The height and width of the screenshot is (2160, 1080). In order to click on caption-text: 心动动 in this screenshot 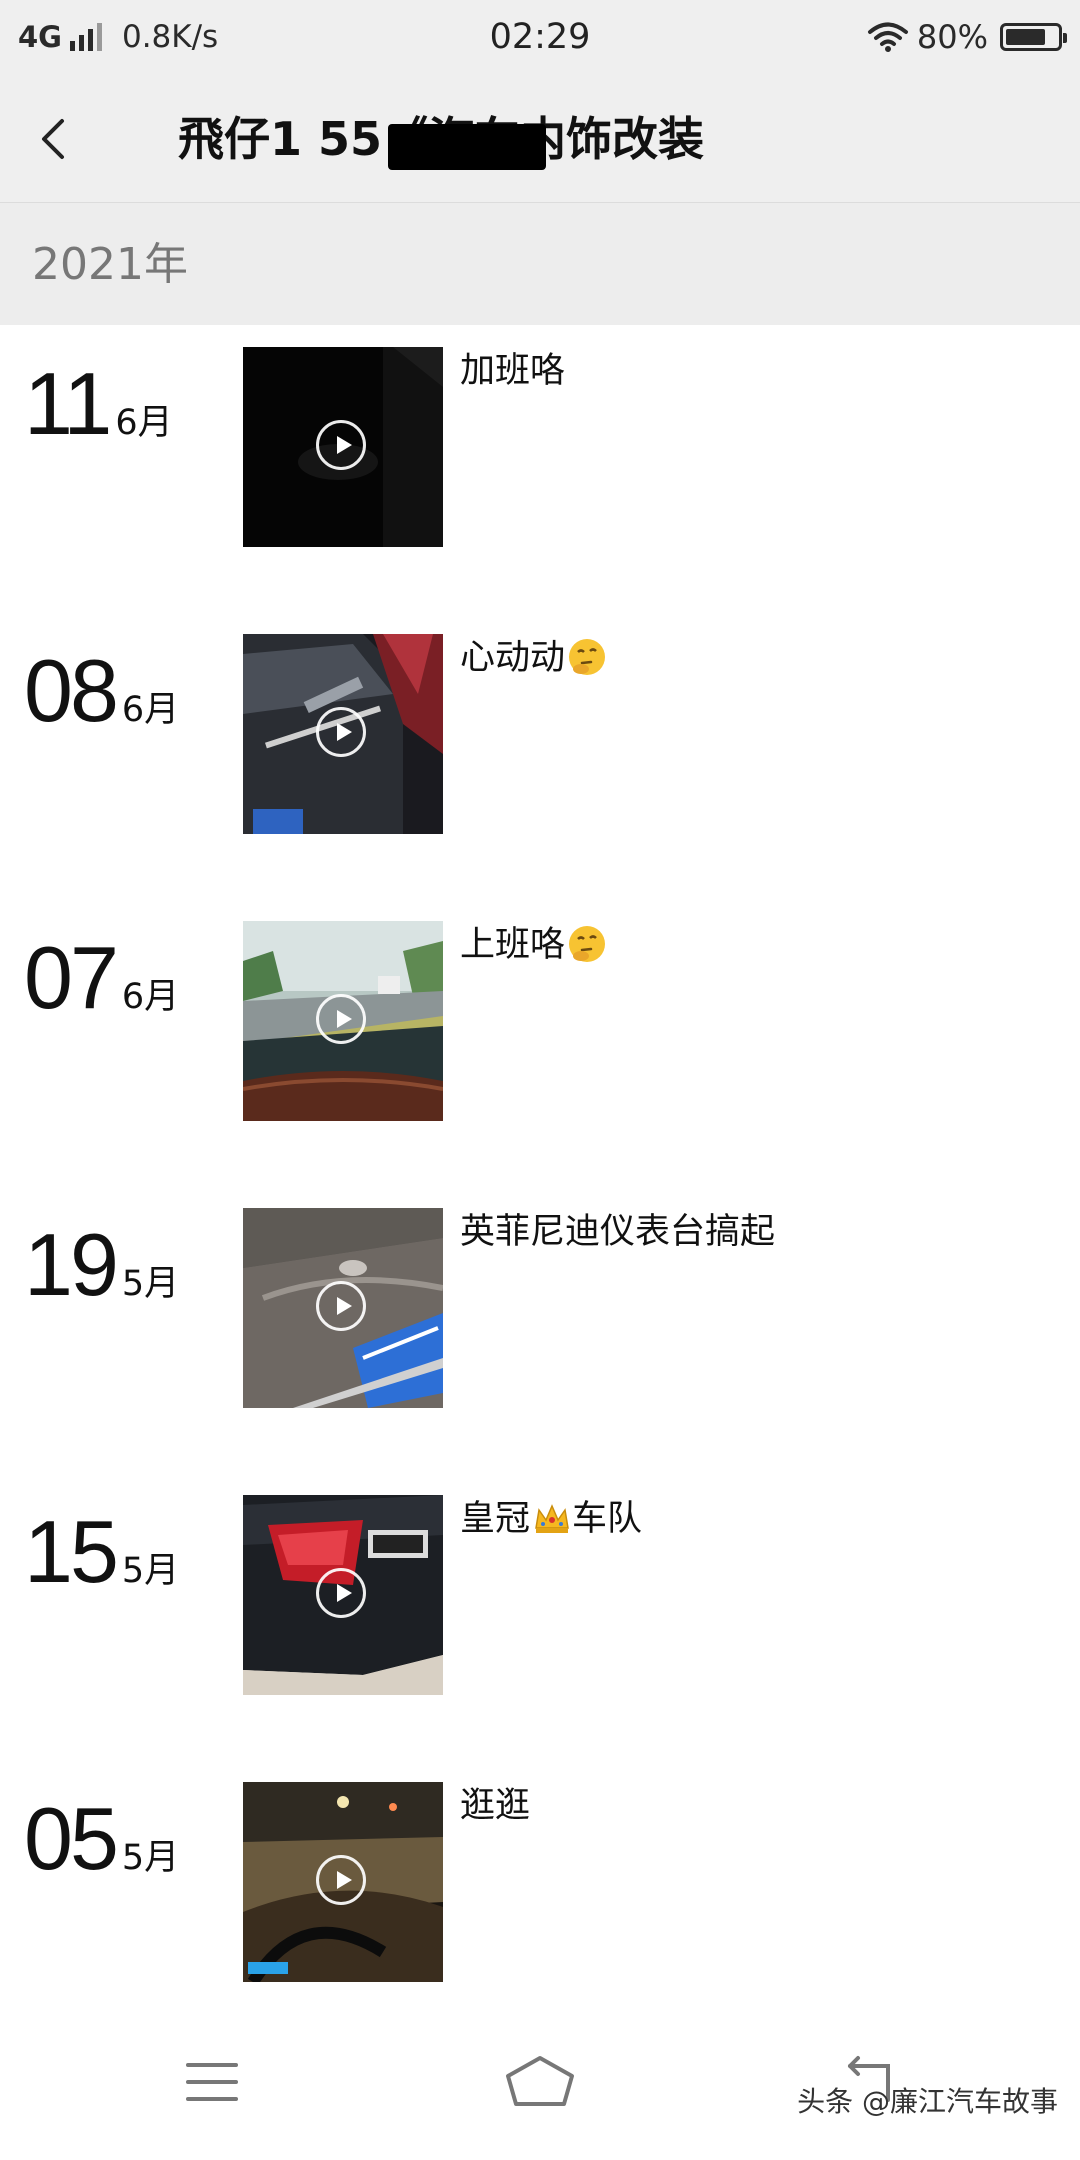, I will do `click(513, 658)`.